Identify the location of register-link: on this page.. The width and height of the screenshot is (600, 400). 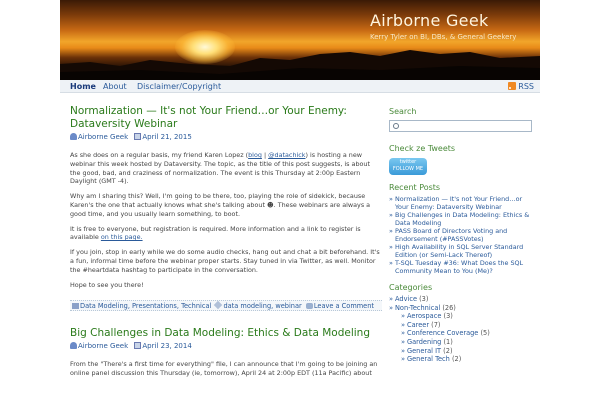
(122, 237).